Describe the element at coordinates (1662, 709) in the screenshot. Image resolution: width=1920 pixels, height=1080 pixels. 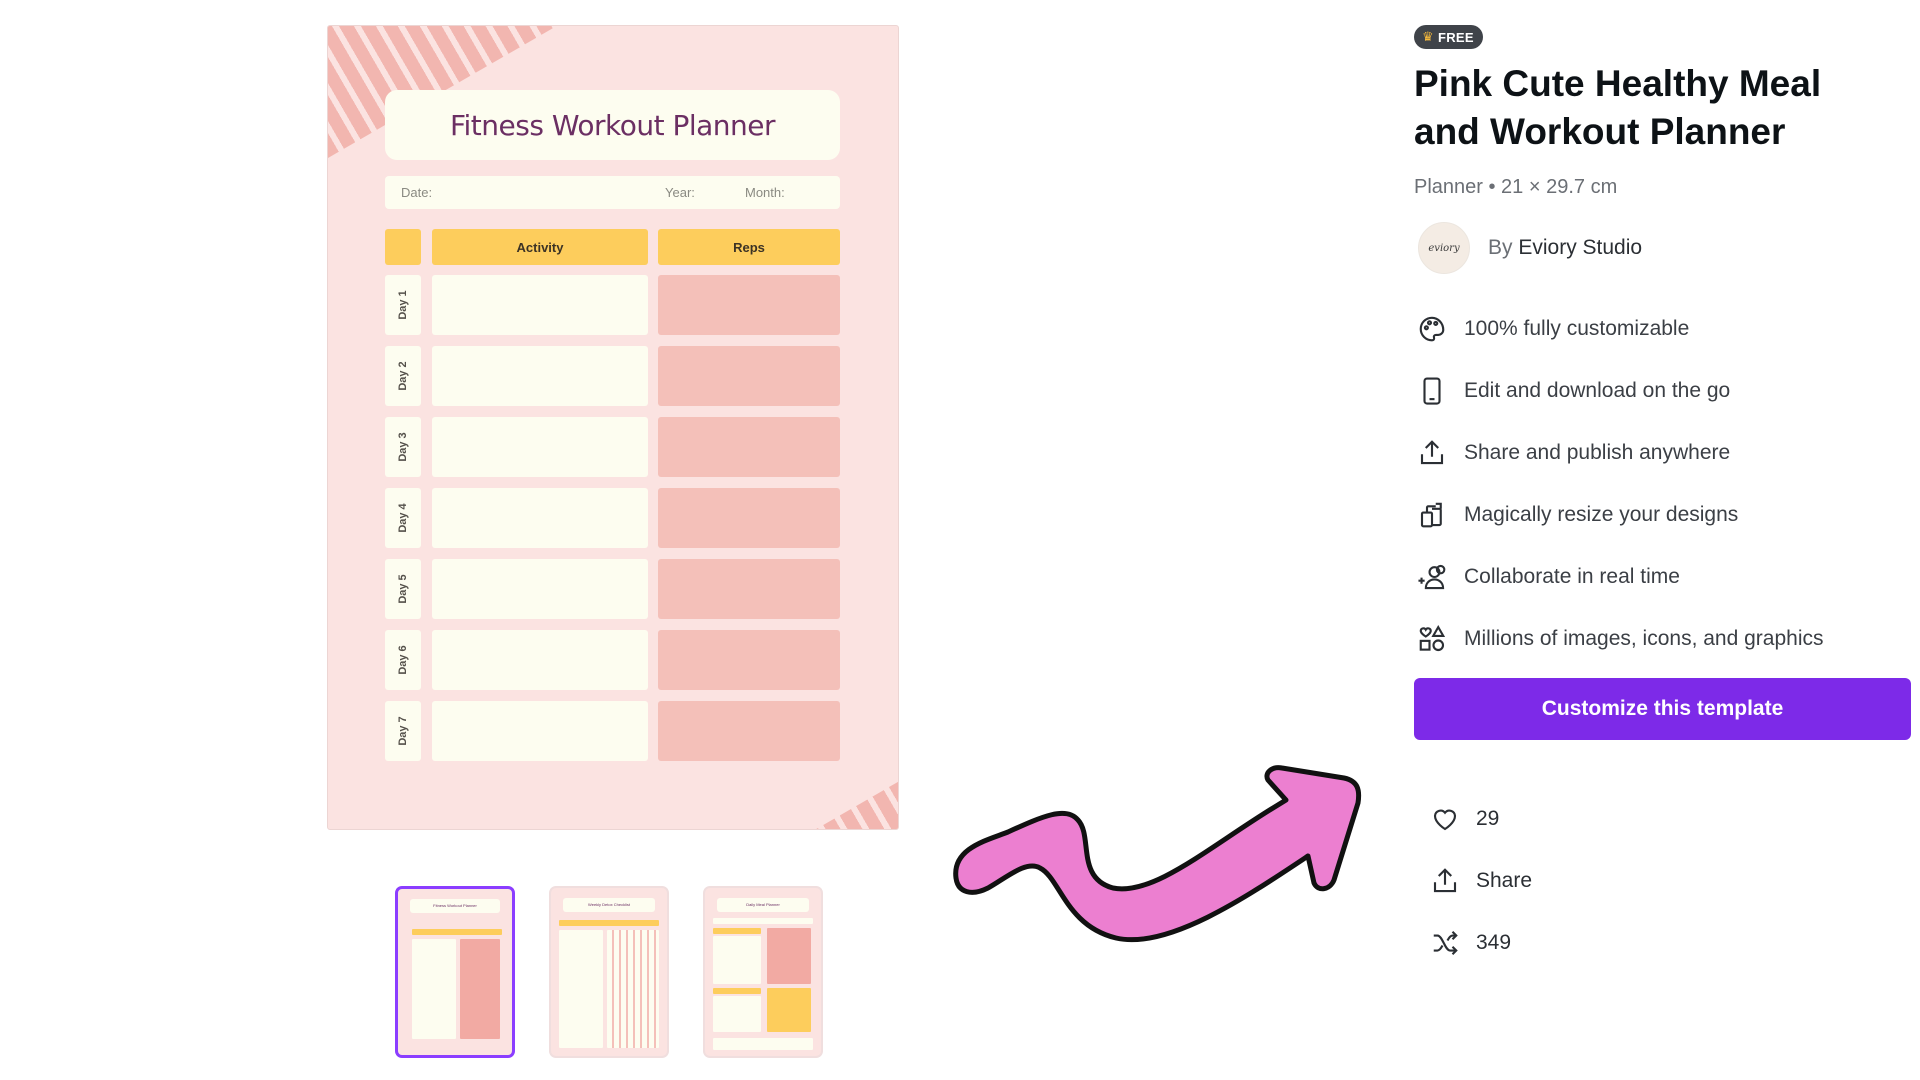
I see `customize-template-button: Customize this template` at that location.